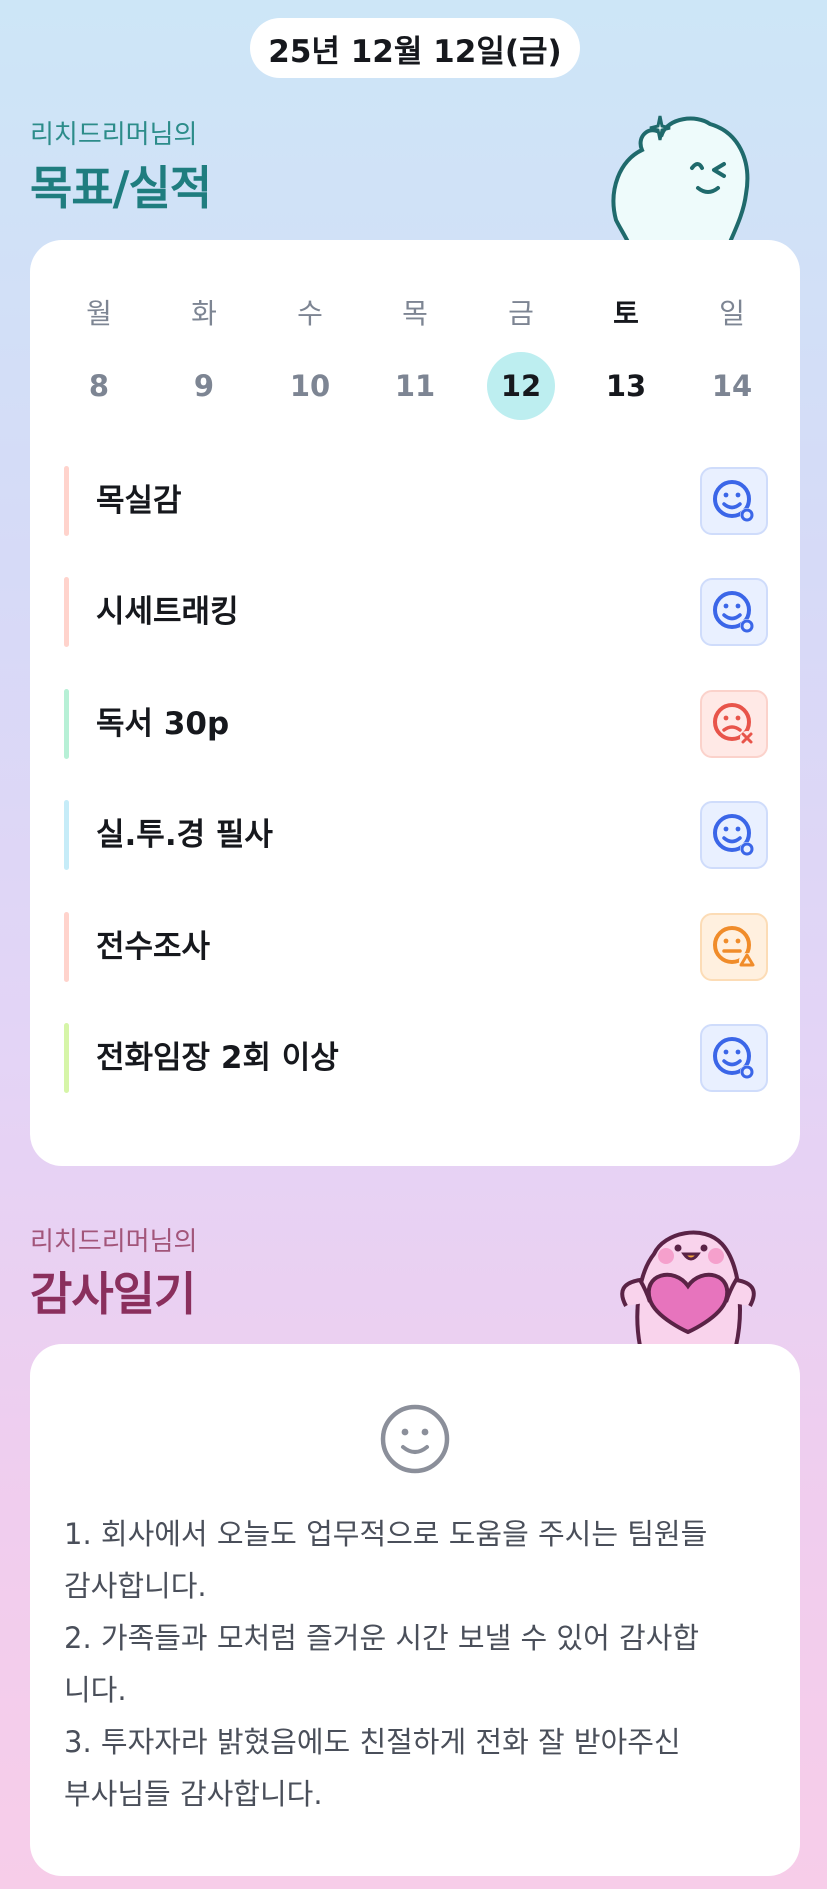  Describe the element at coordinates (416, 947) in the screenshot. I see `goal-item: 전수조사` at that location.